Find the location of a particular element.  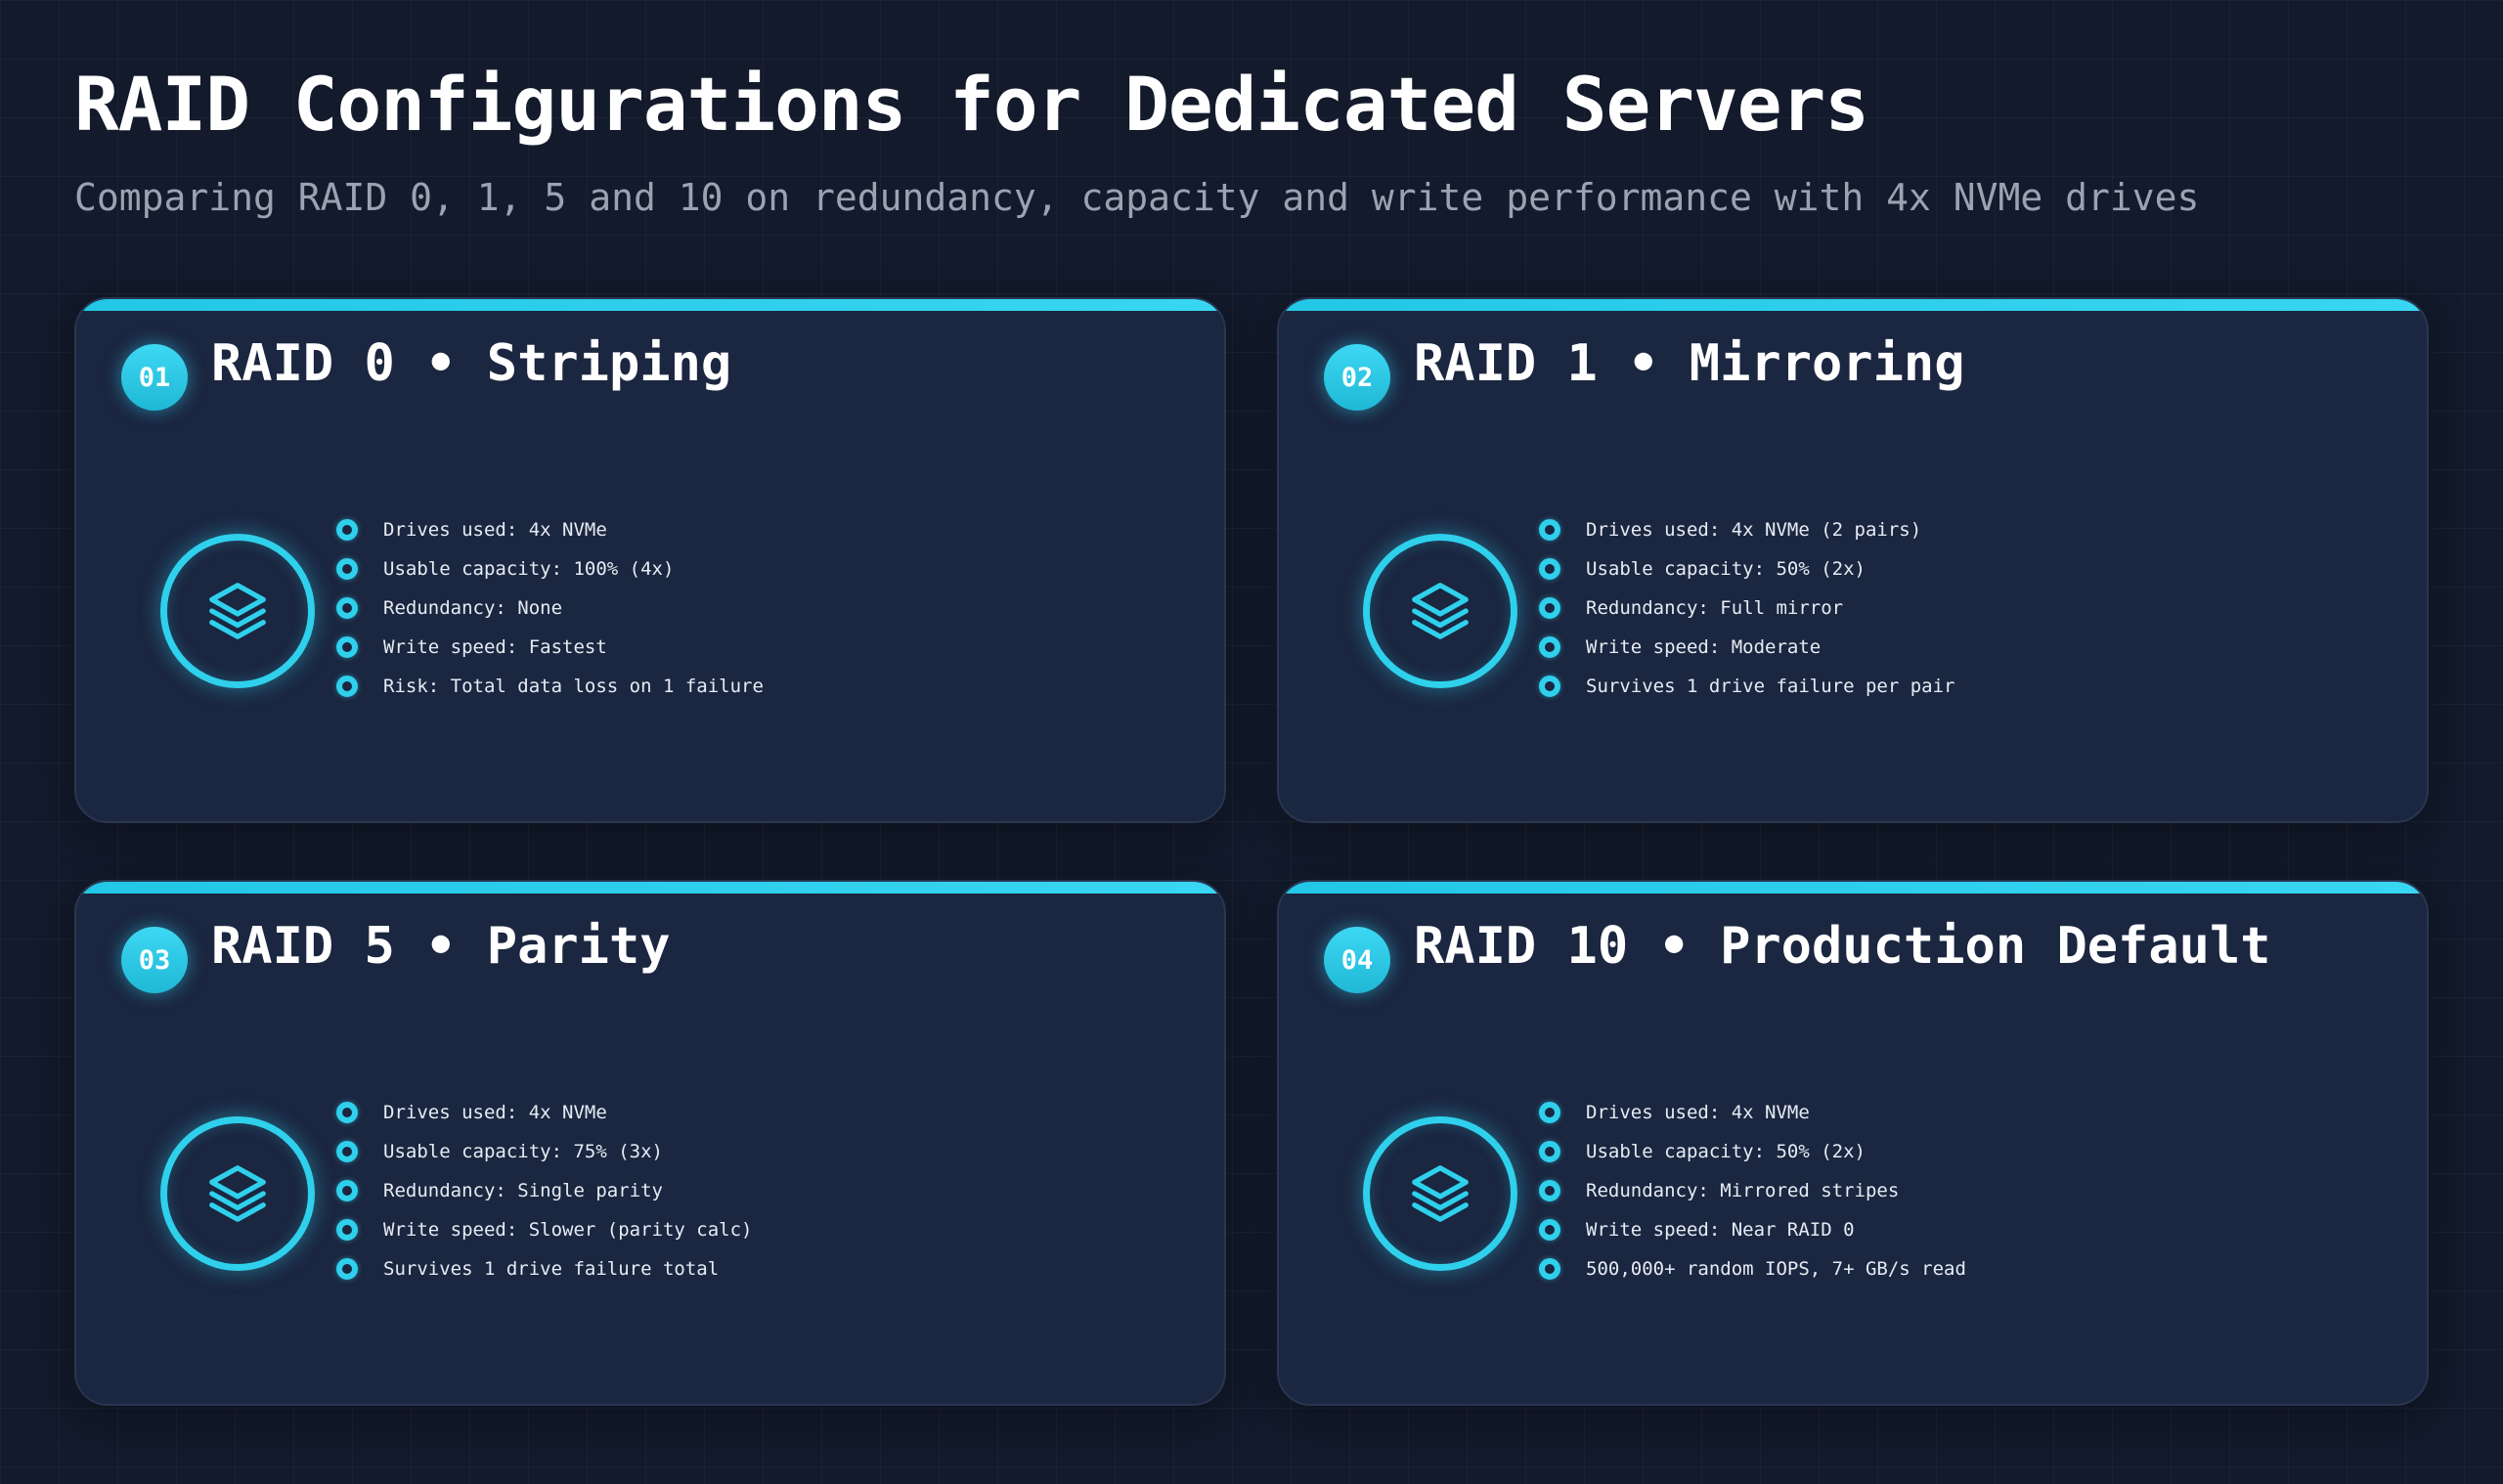

list-item-text: Survives 1 drive failure total is located at coordinates (551, 1269).